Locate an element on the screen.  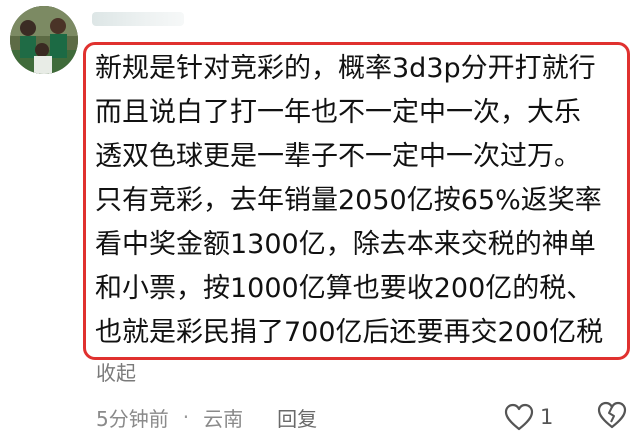
comment-meta: 5分钟前 · 云南 回复 is located at coordinates (206, 417).